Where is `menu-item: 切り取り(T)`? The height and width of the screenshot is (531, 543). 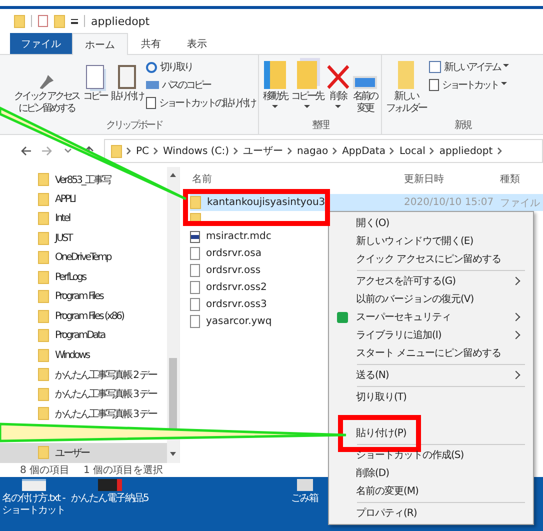
menu-item: 切り取り(T) is located at coordinates (431, 397).